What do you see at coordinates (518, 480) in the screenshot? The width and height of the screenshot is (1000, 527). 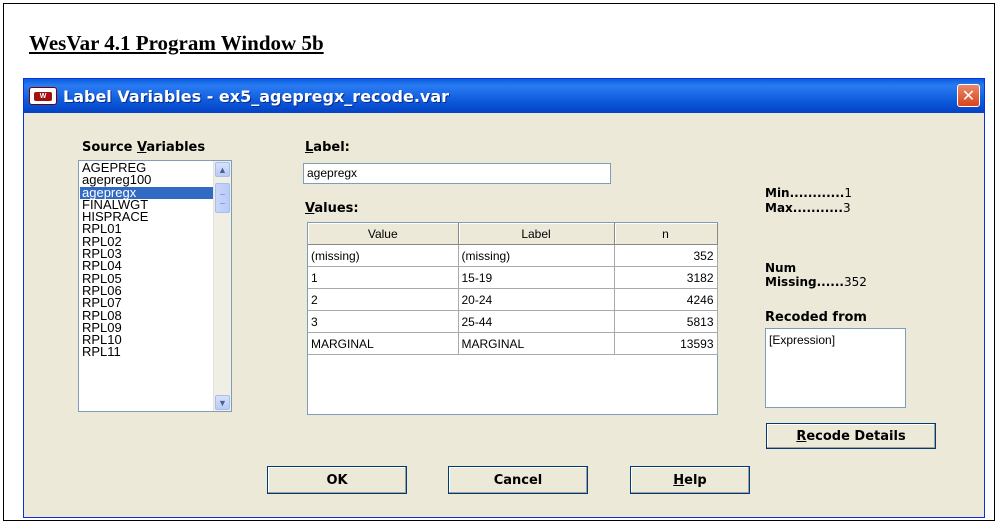 I see `cancel-button: Cancel` at bounding box center [518, 480].